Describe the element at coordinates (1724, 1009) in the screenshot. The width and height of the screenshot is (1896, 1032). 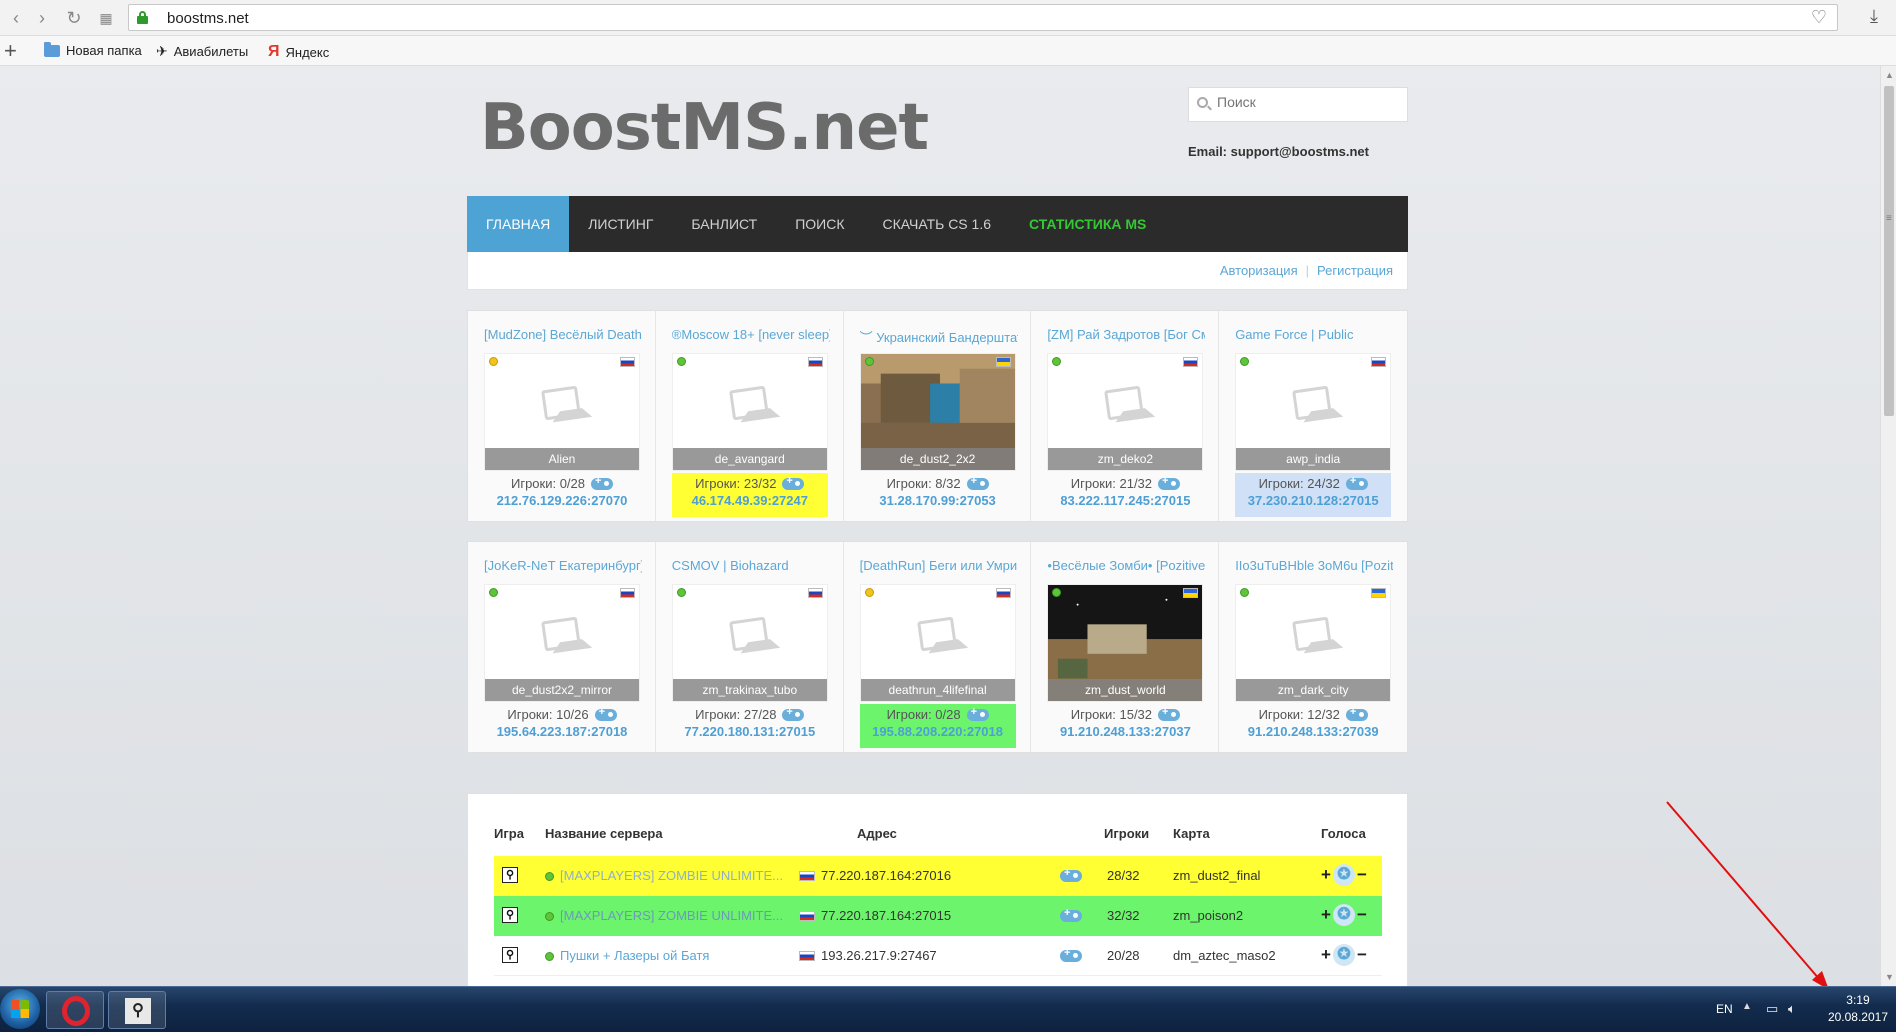
I see `language-indicator: EN` at that location.